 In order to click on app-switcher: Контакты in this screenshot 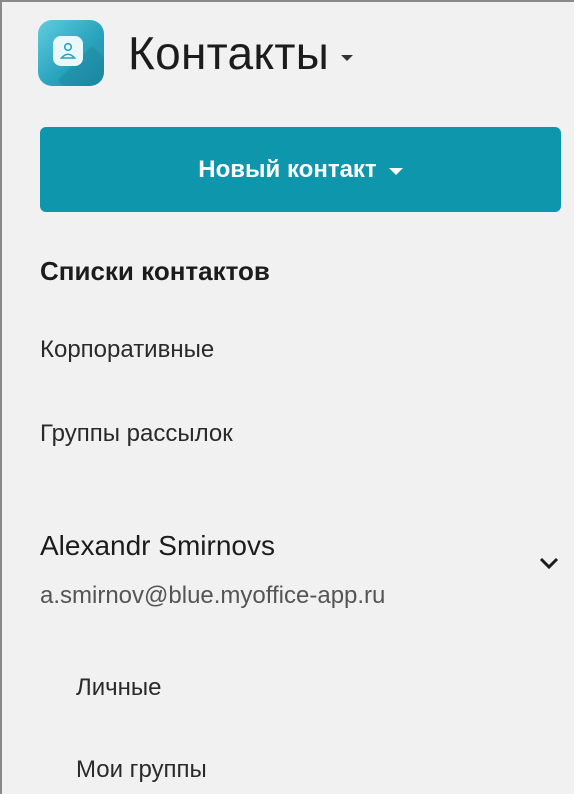, I will do `click(241, 53)`.